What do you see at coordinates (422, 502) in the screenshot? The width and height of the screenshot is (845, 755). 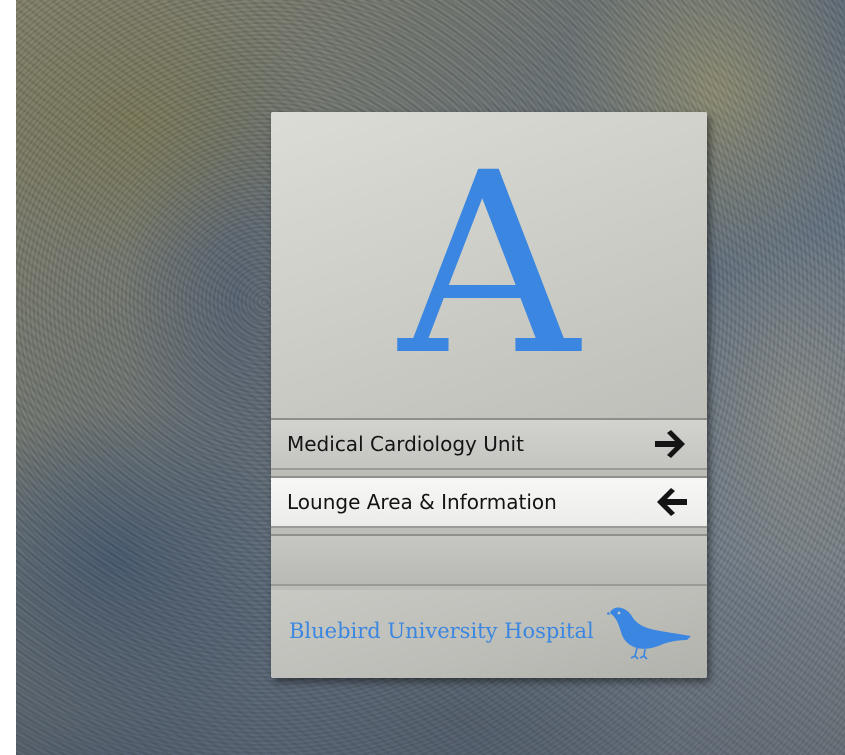 I see `direction-label: Lounge Area & Information` at bounding box center [422, 502].